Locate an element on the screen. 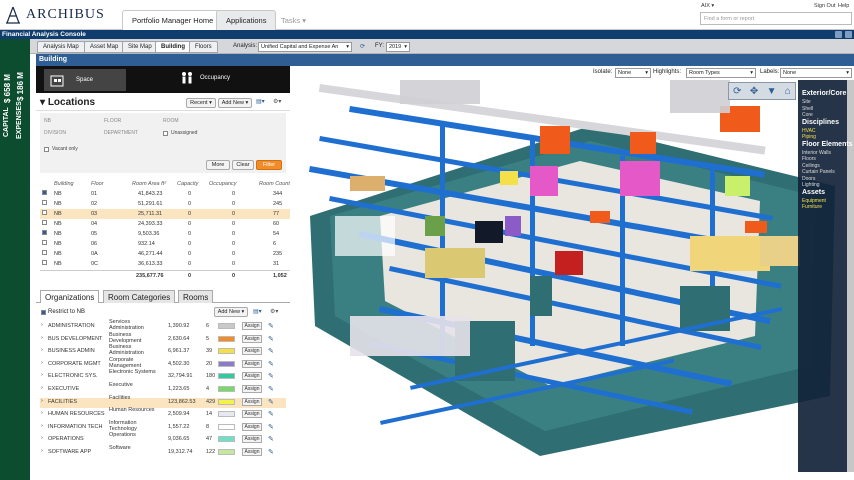 The image size is (854, 480). layer-item: Core is located at coordinates (807, 115).